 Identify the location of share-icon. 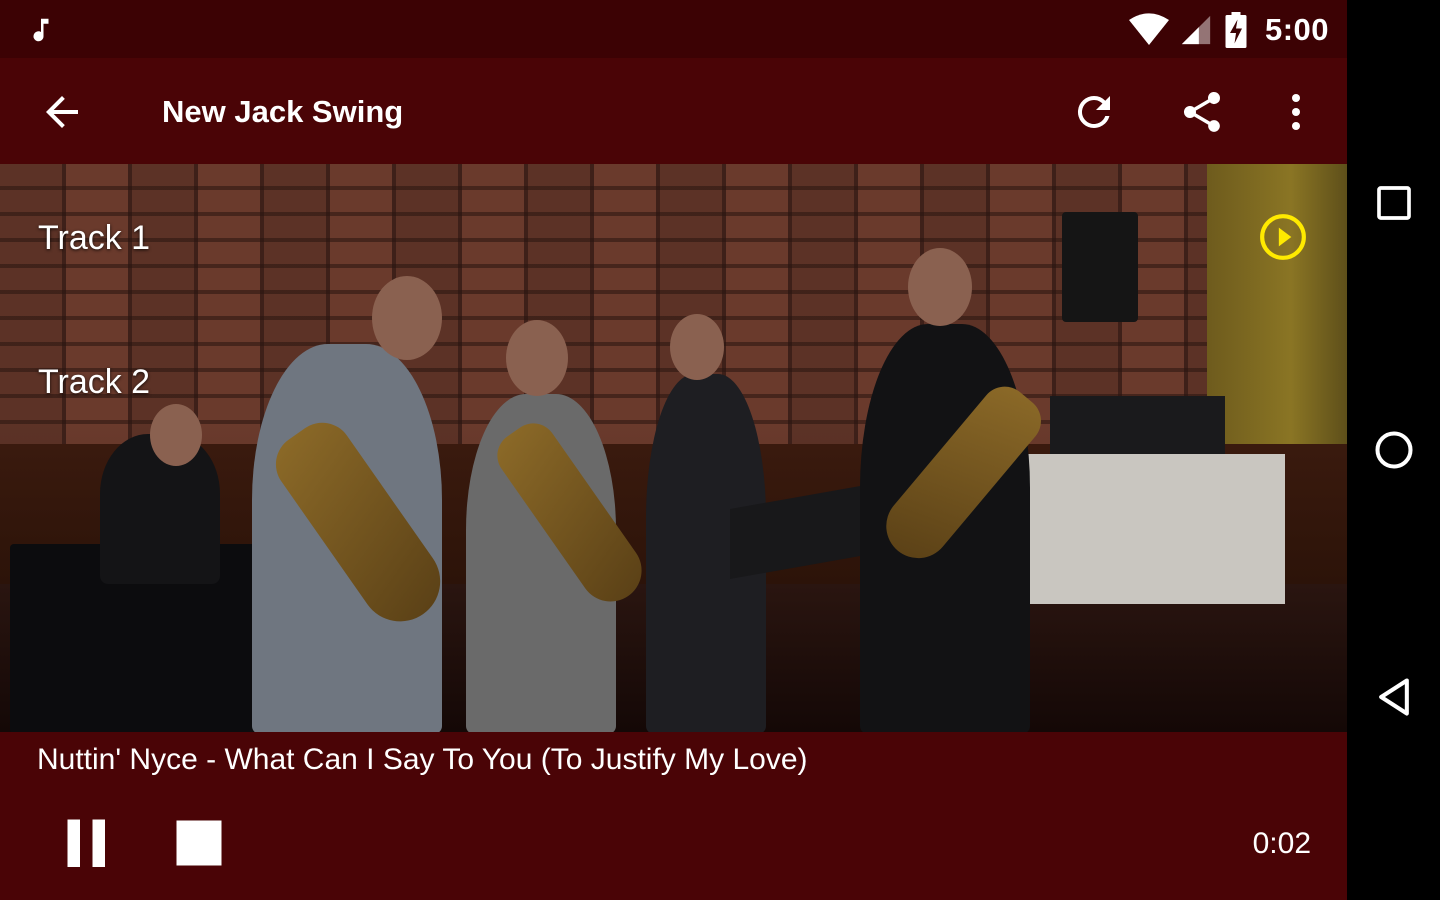
(1202, 111).